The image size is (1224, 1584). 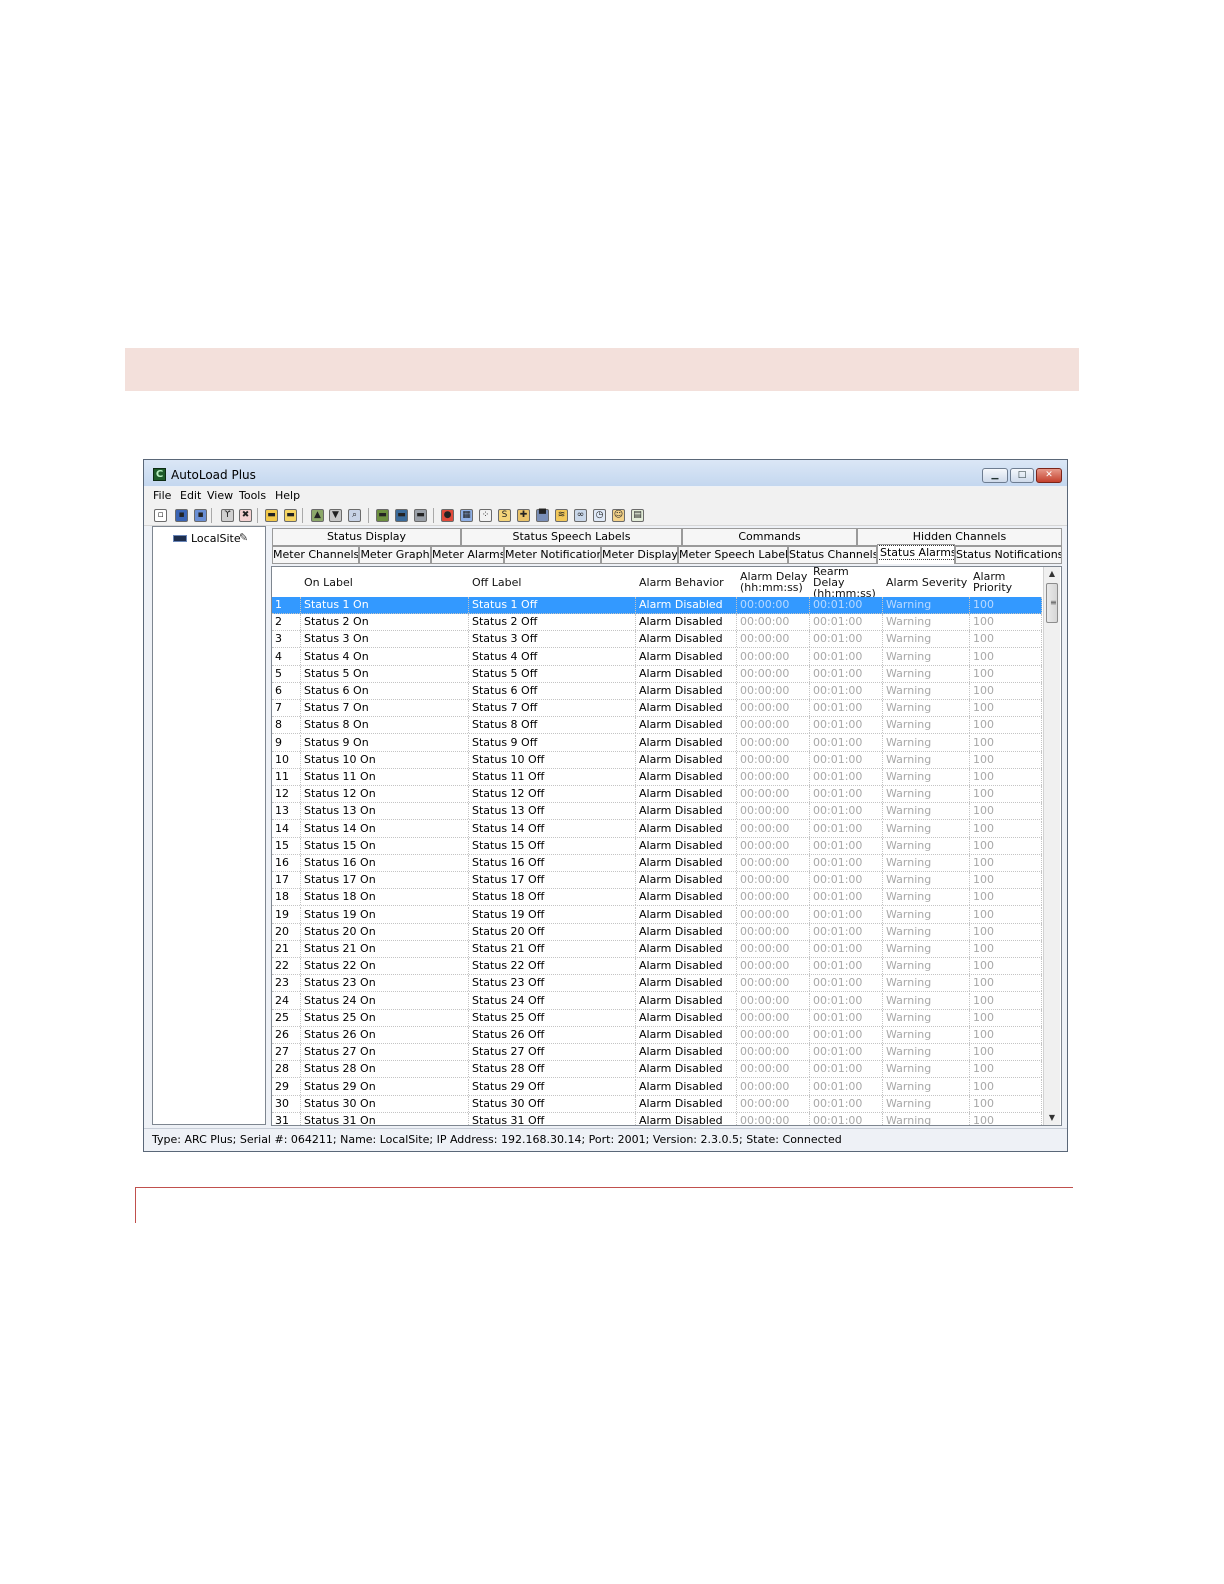 I want to click on grid-icon: ▦, so click(x=466, y=515).